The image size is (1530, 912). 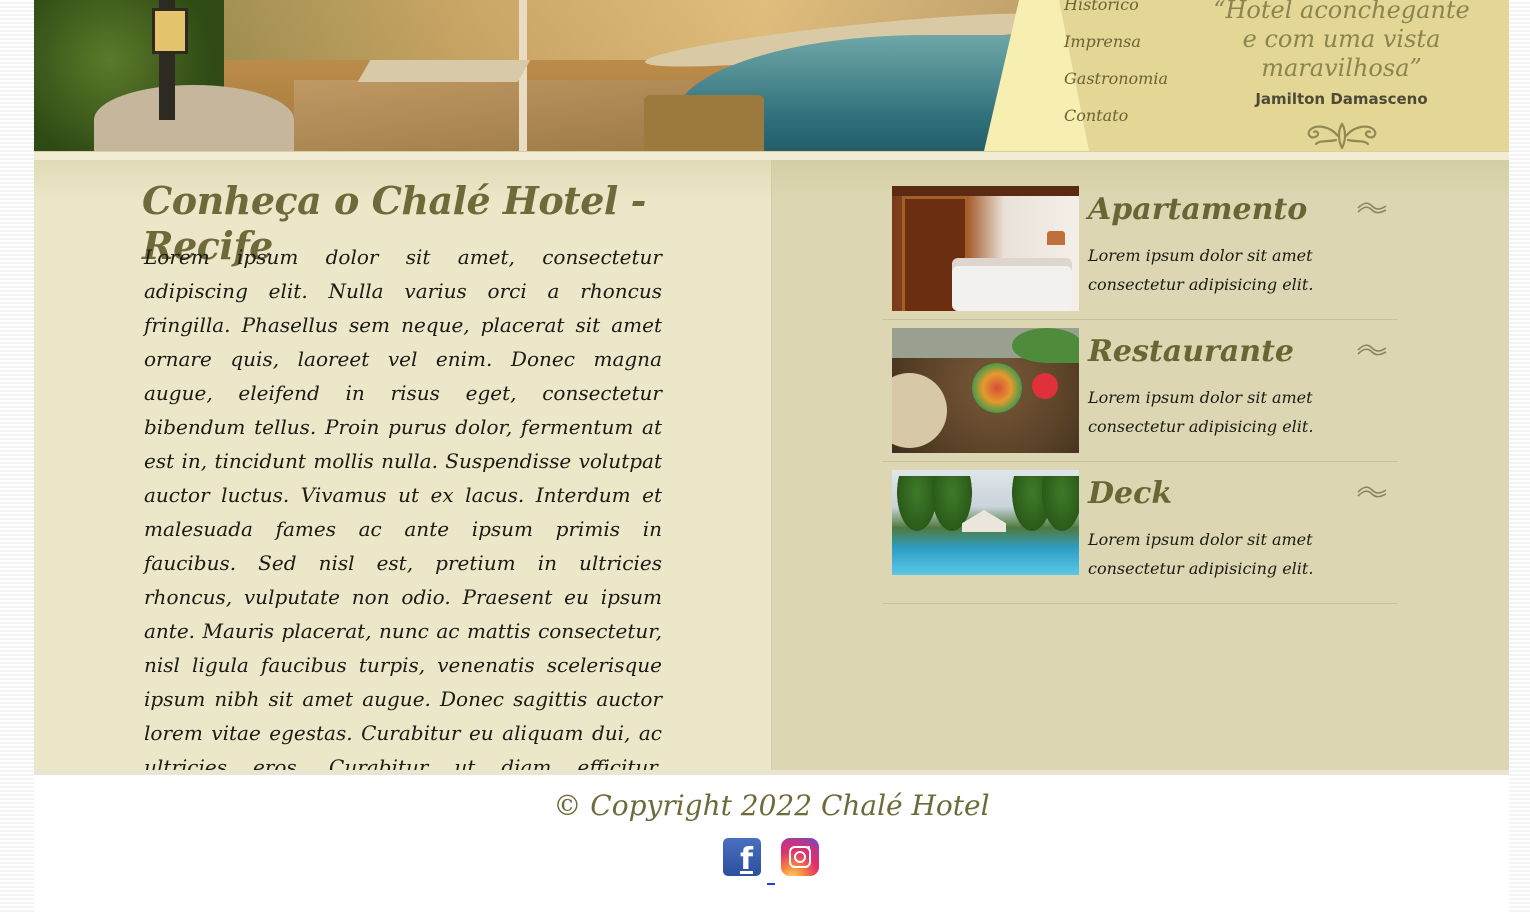 I want to click on nav-item-imprensa: Imprensa, so click(x=1129, y=41).